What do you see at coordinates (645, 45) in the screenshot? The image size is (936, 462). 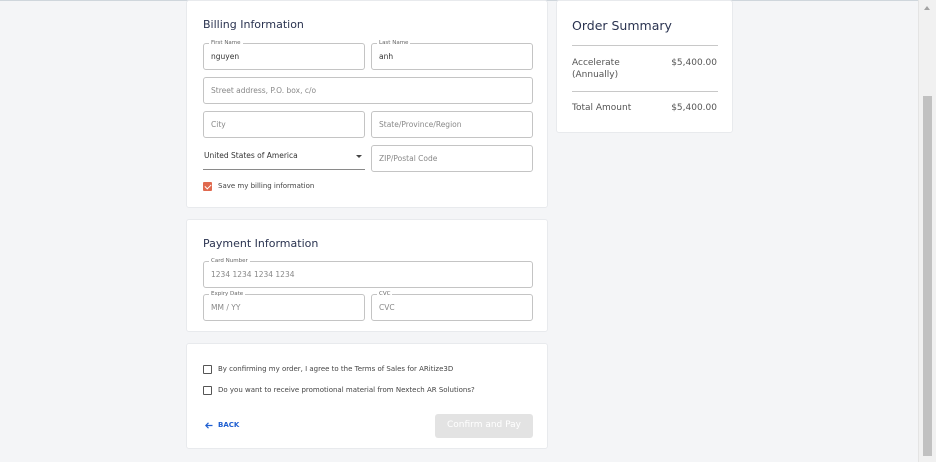 I see `summary-divider-top` at bounding box center [645, 45].